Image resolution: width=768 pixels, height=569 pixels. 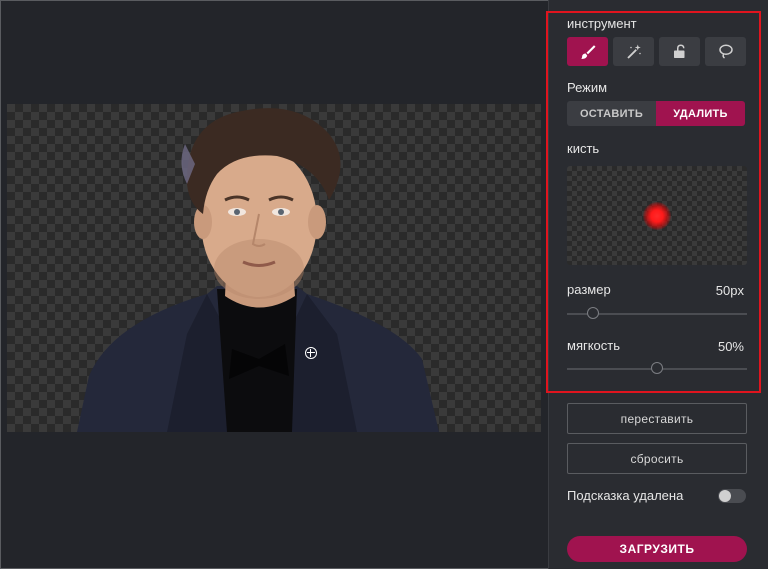 What do you see at coordinates (657, 313) in the screenshot?
I see `size-slider` at bounding box center [657, 313].